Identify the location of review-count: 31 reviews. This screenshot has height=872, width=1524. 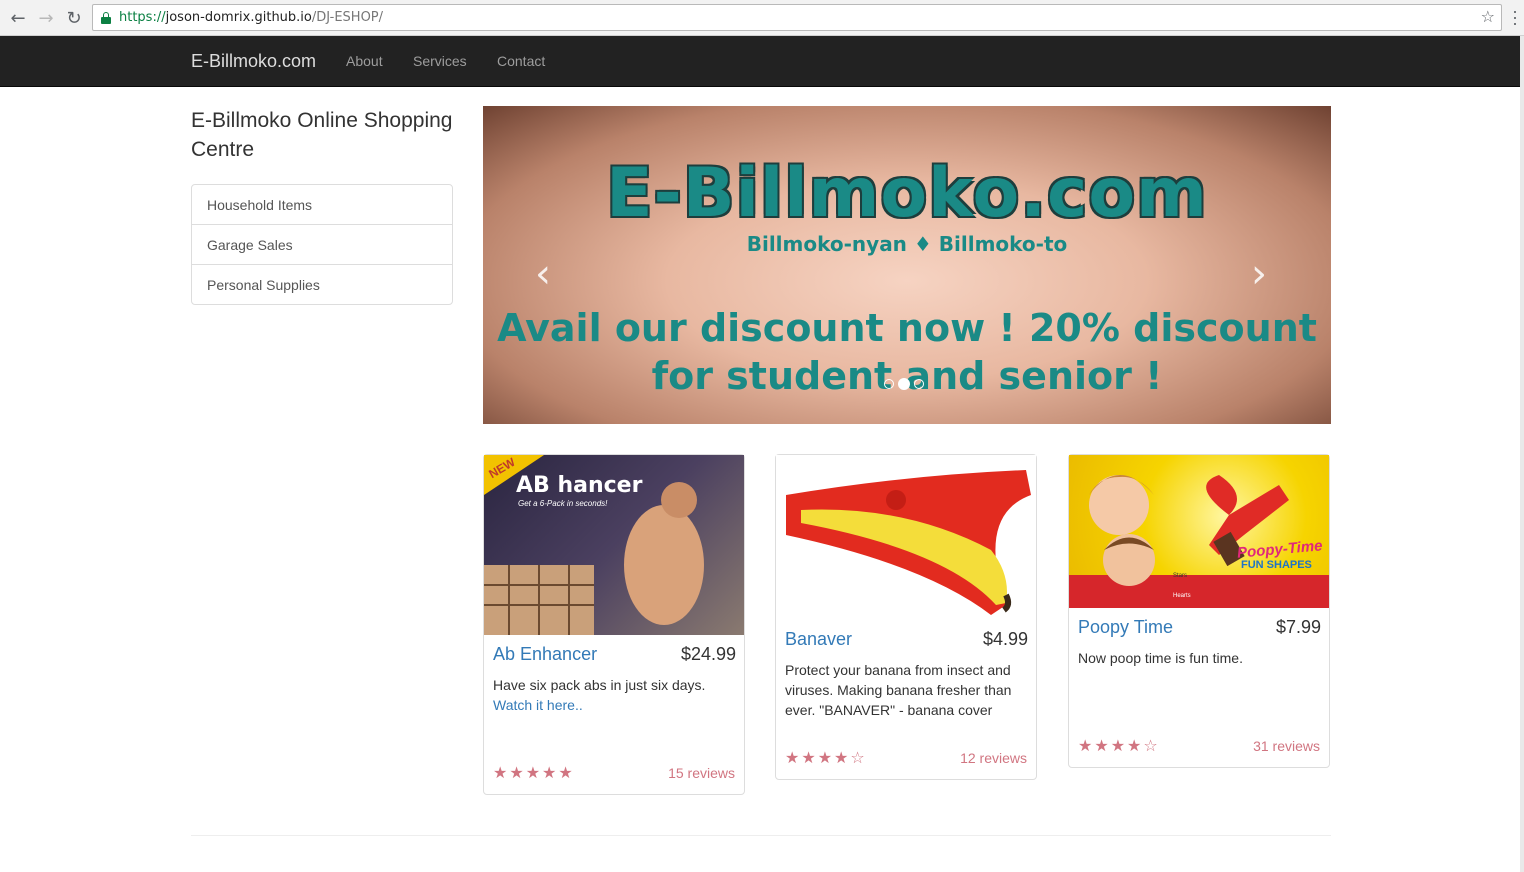
(1286, 746).